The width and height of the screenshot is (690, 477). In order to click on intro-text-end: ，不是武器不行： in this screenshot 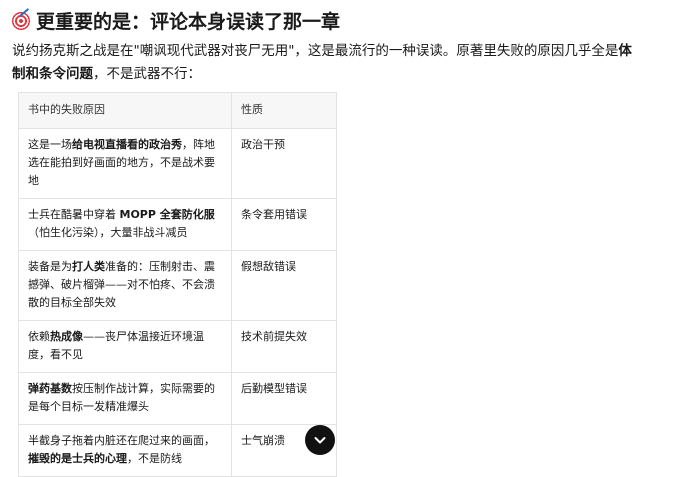, I will do `click(147, 74)`.